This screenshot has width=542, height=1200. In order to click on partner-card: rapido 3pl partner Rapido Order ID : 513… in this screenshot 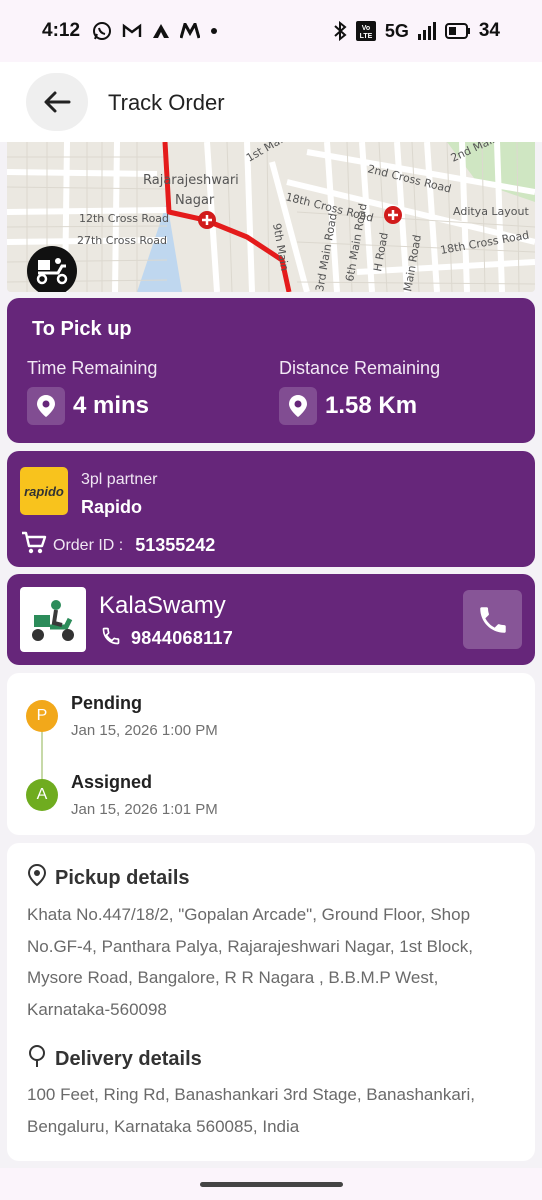, I will do `click(271, 509)`.